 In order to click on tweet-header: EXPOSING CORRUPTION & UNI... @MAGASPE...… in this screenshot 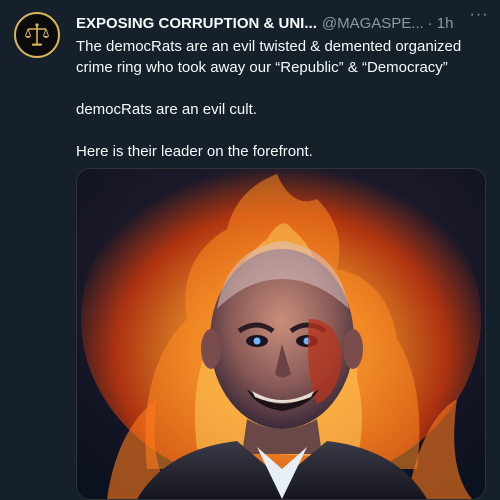, I will do `click(283, 23)`.